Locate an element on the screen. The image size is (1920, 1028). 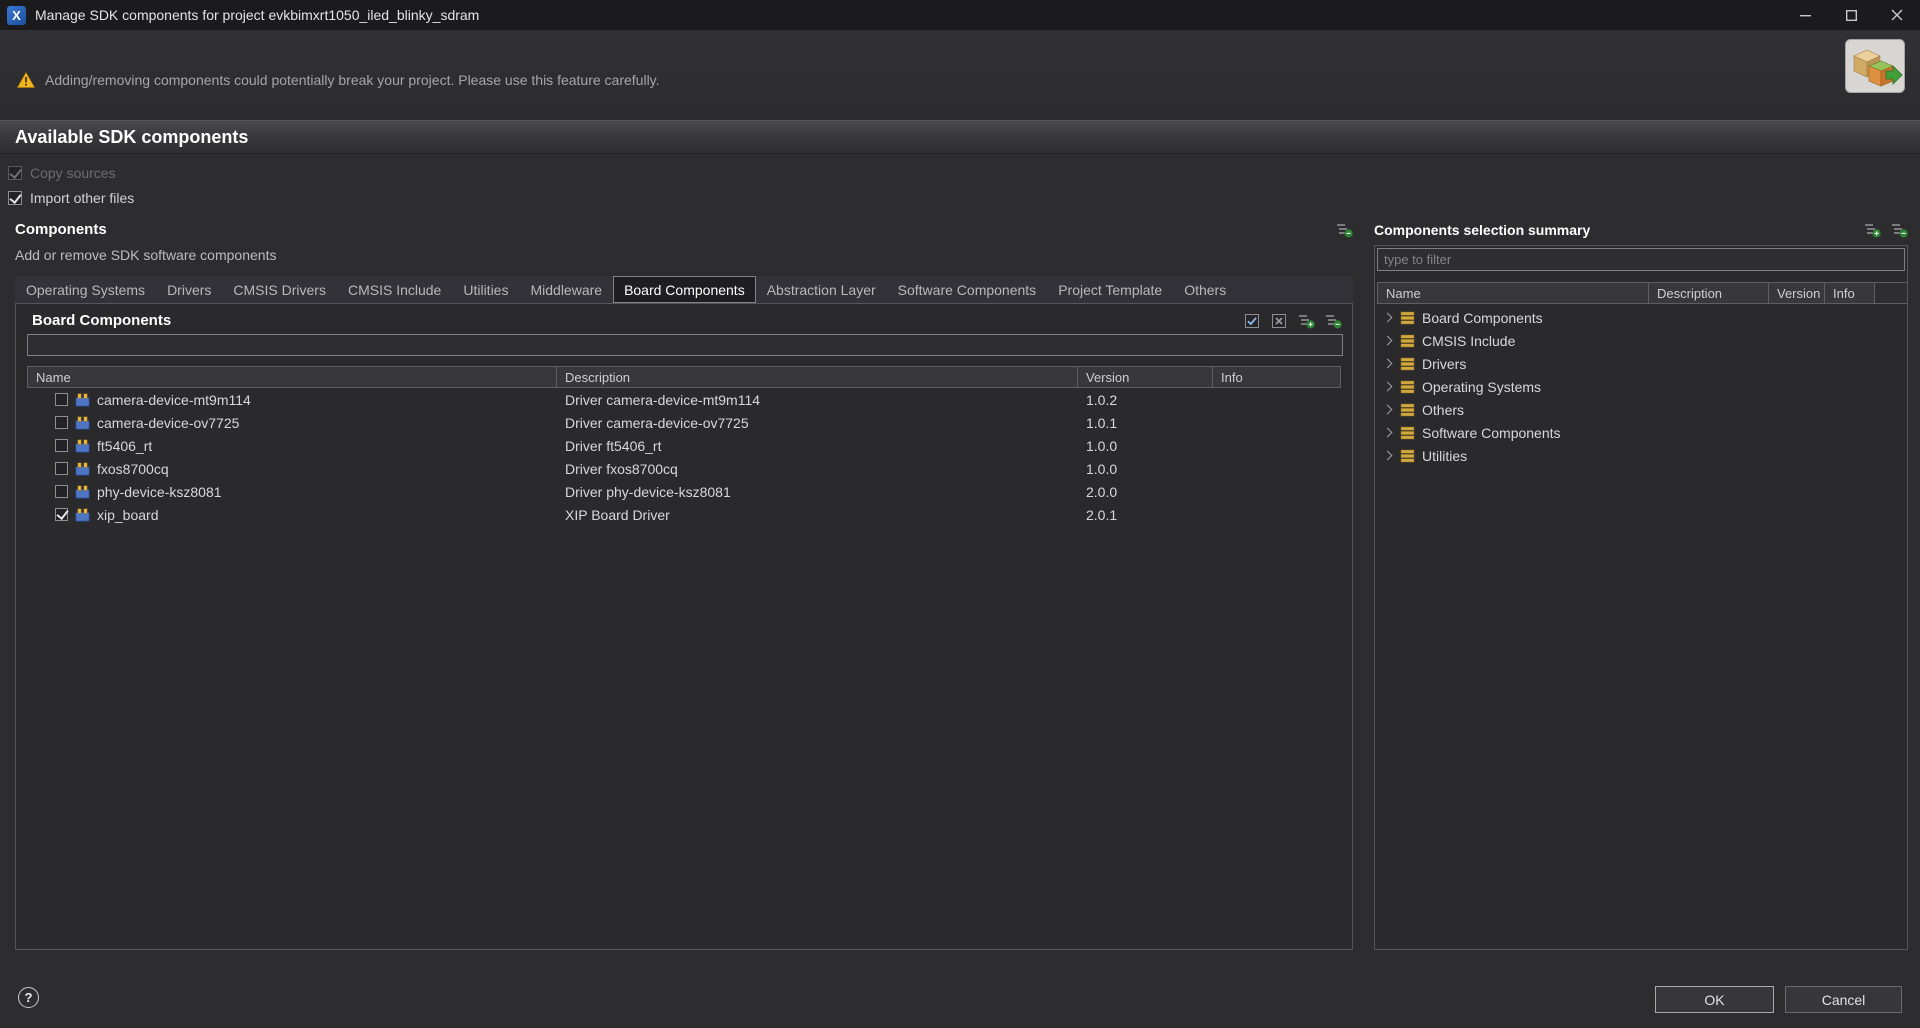
category-tab: Software Components is located at coordinates (967, 289).